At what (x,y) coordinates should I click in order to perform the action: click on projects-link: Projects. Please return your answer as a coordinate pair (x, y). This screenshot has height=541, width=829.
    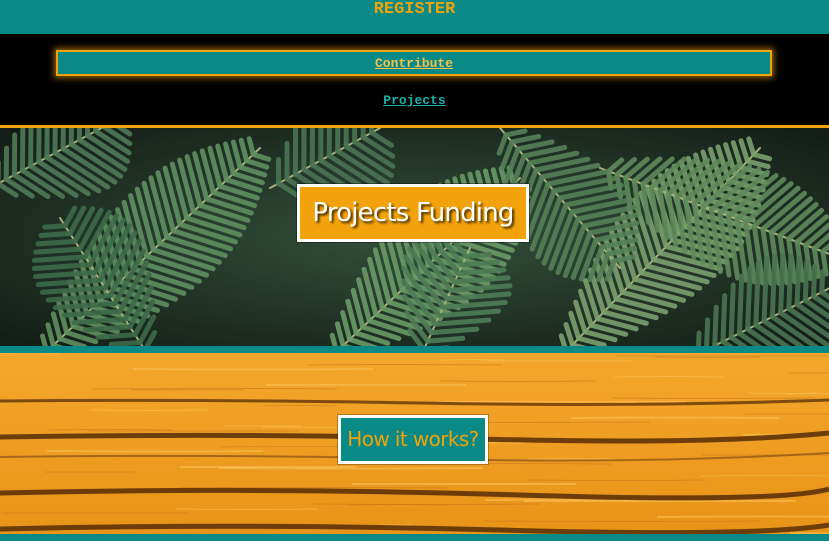
    Looking at the image, I should click on (414, 100).